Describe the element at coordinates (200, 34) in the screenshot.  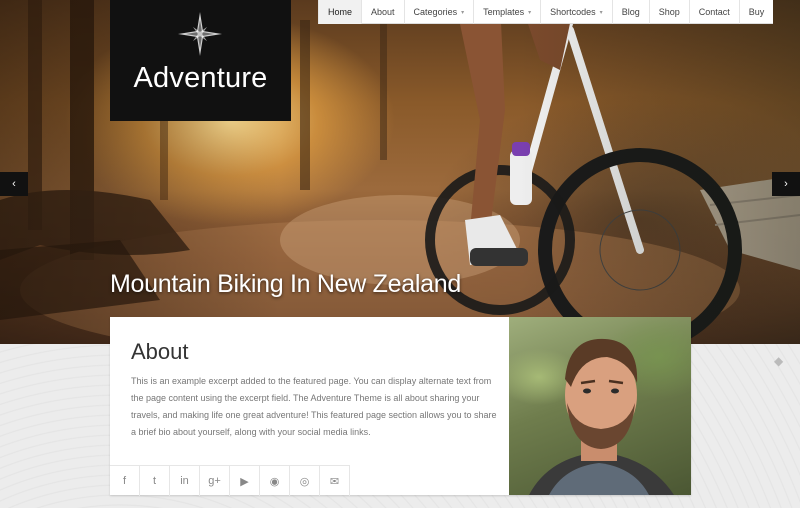
I see `compass-star-icon` at that location.